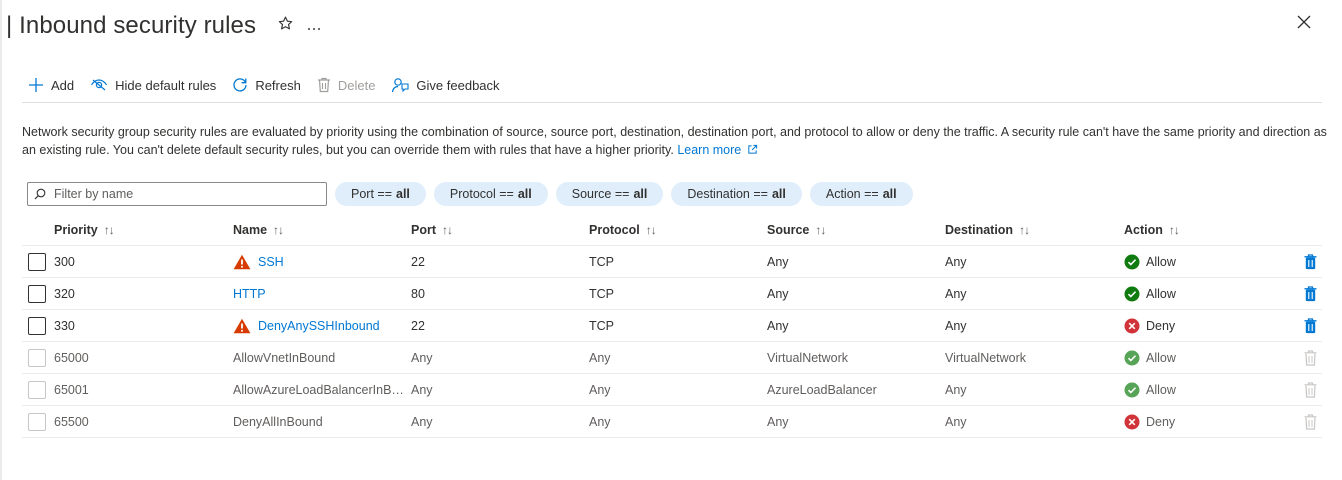 The image size is (1342, 480). I want to click on column-label: Source, so click(788, 230).